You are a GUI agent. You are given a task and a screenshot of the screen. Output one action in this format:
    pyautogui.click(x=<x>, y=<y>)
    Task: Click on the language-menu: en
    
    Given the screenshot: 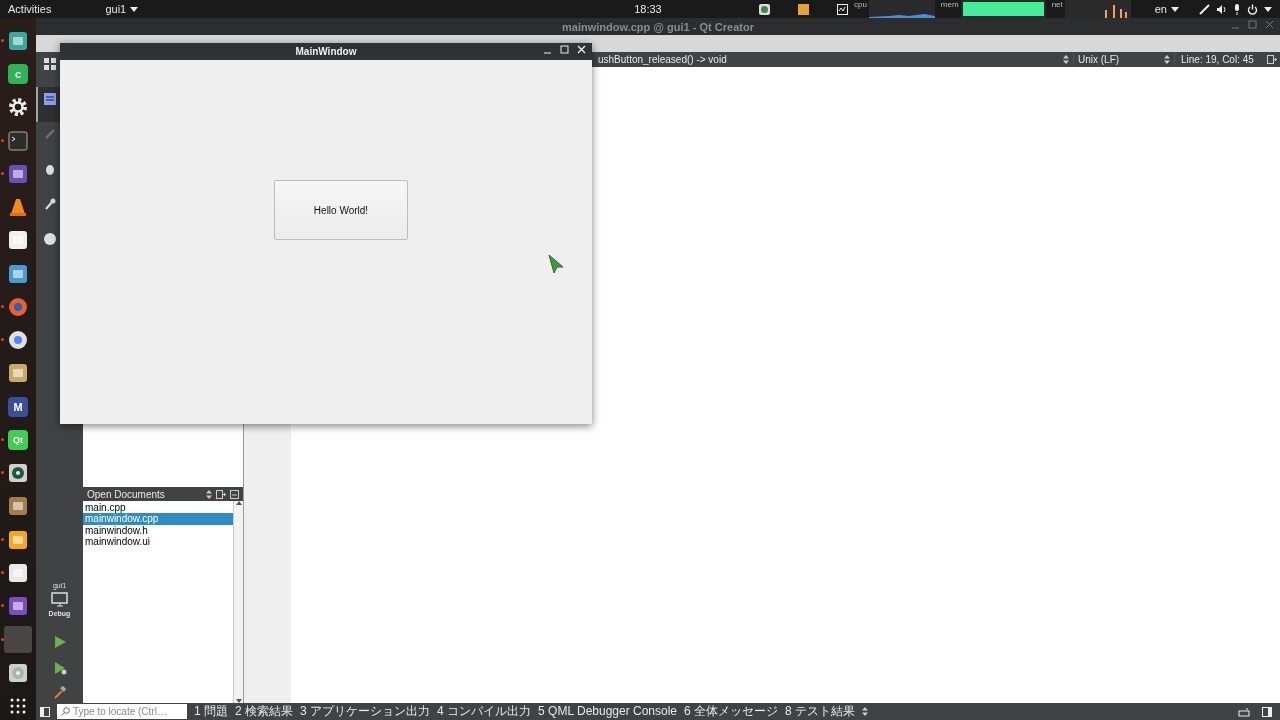 What is the action you would take?
    pyautogui.click(x=1166, y=9)
    